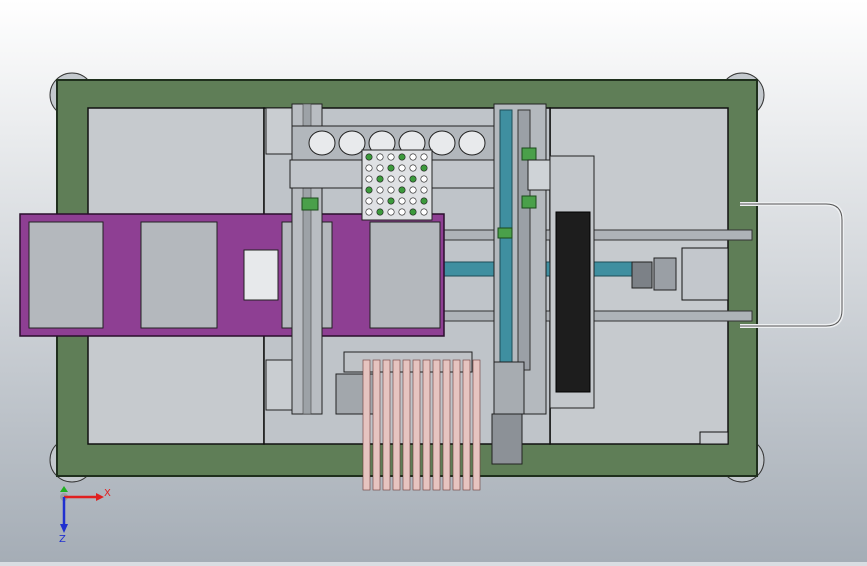 This screenshot has width=867, height=566. I want to click on x-axis-label: X, so click(107, 493).